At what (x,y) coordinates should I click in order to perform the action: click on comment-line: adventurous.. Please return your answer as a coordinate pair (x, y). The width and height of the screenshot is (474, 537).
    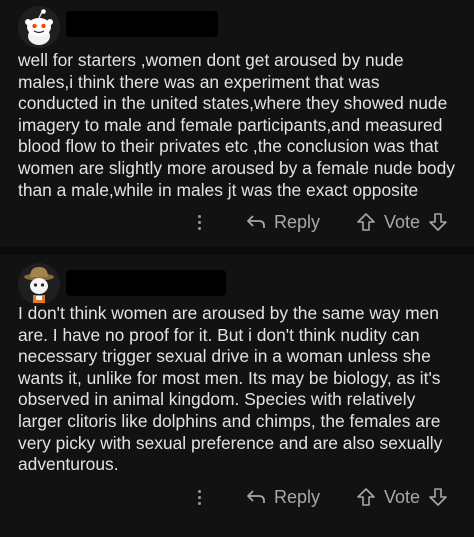
    Looking at the image, I should click on (68, 464).